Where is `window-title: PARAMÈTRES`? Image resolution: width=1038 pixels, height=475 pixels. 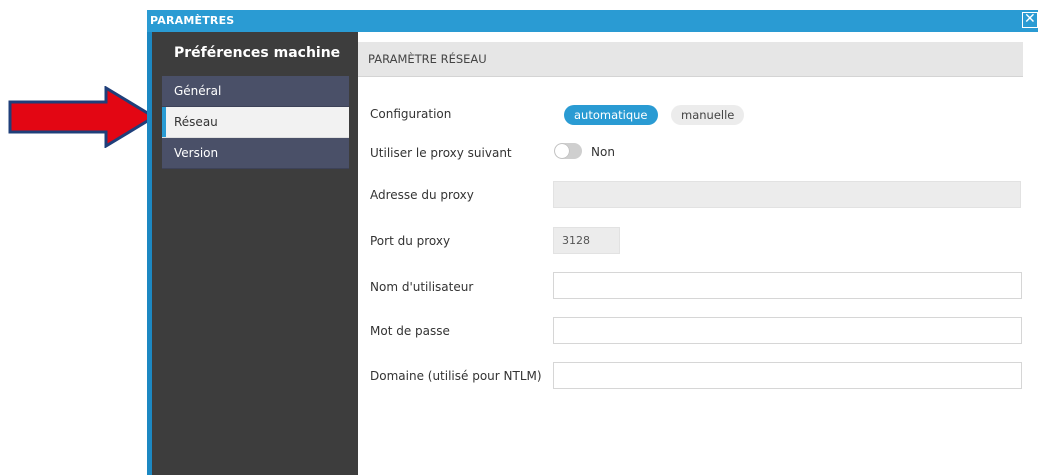
window-title: PARAMÈTRES is located at coordinates (192, 20).